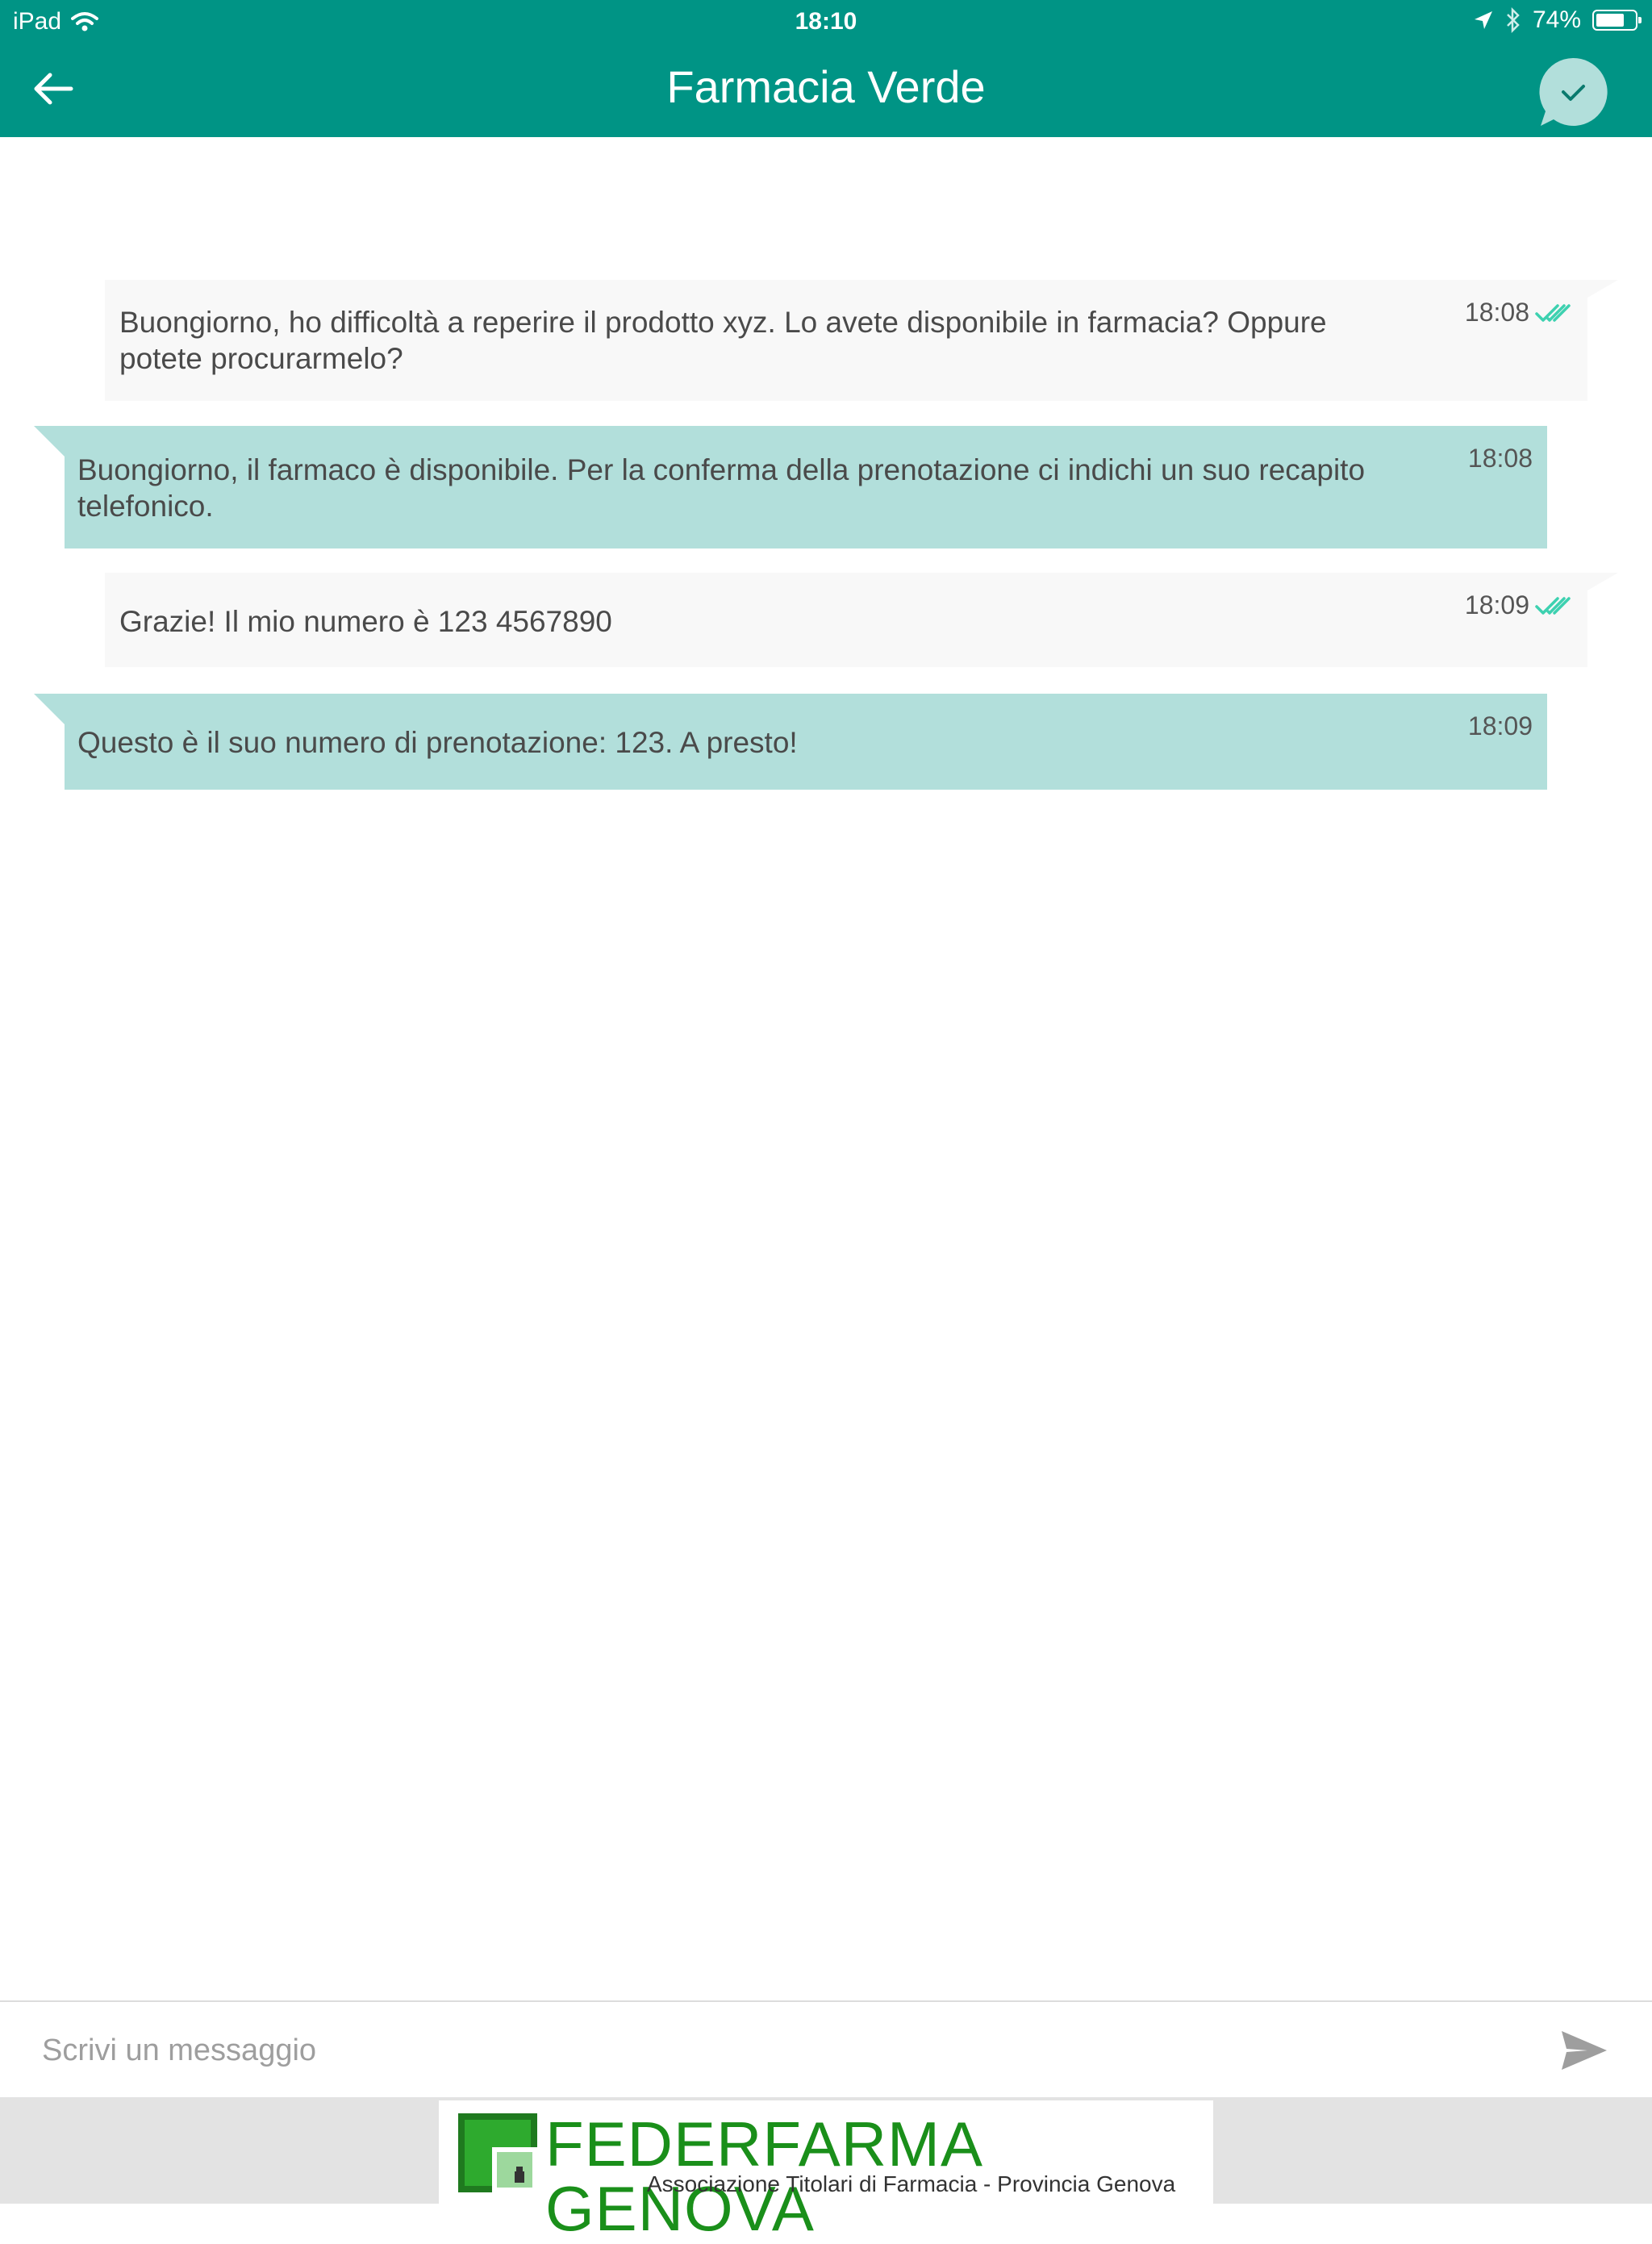 This screenshot has width=1652, height=2244. I want to click on bluetooth-icon, so click(1514, 20).